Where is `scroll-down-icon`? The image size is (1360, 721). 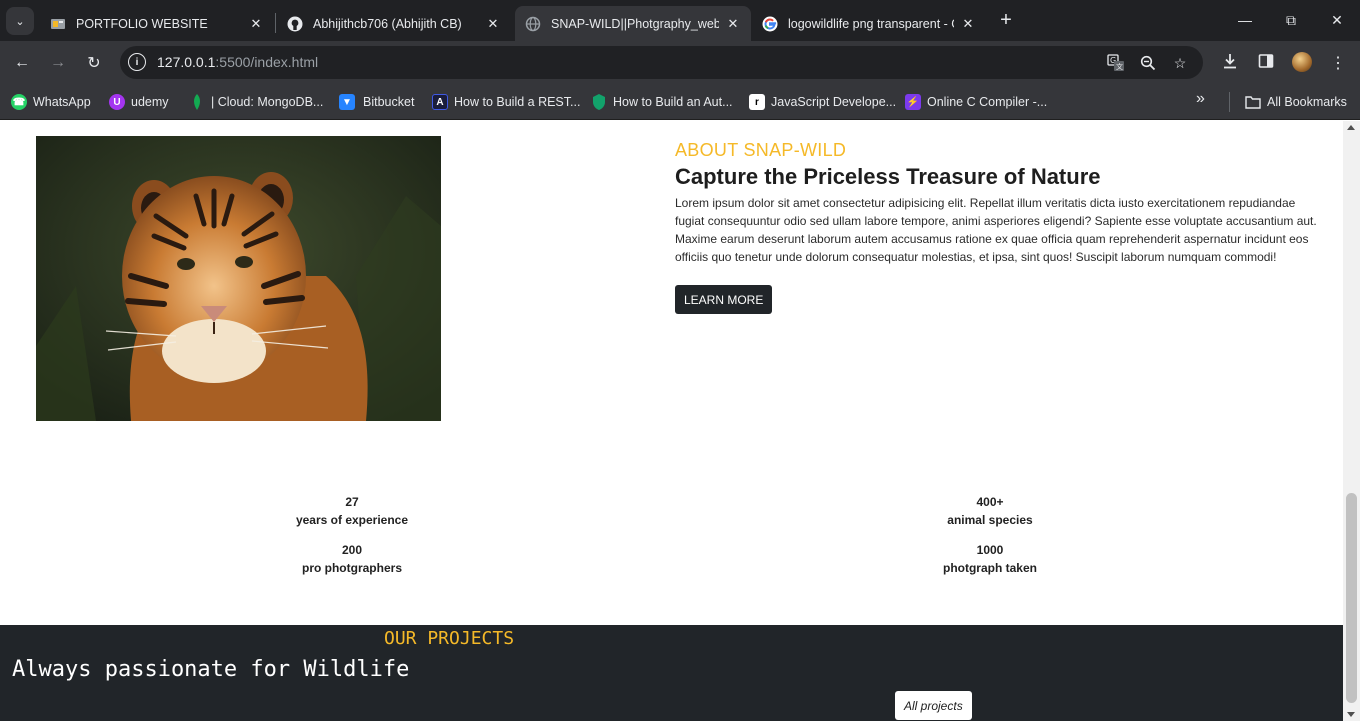 scroll-down-icon is located at coordinates (1351, 714).